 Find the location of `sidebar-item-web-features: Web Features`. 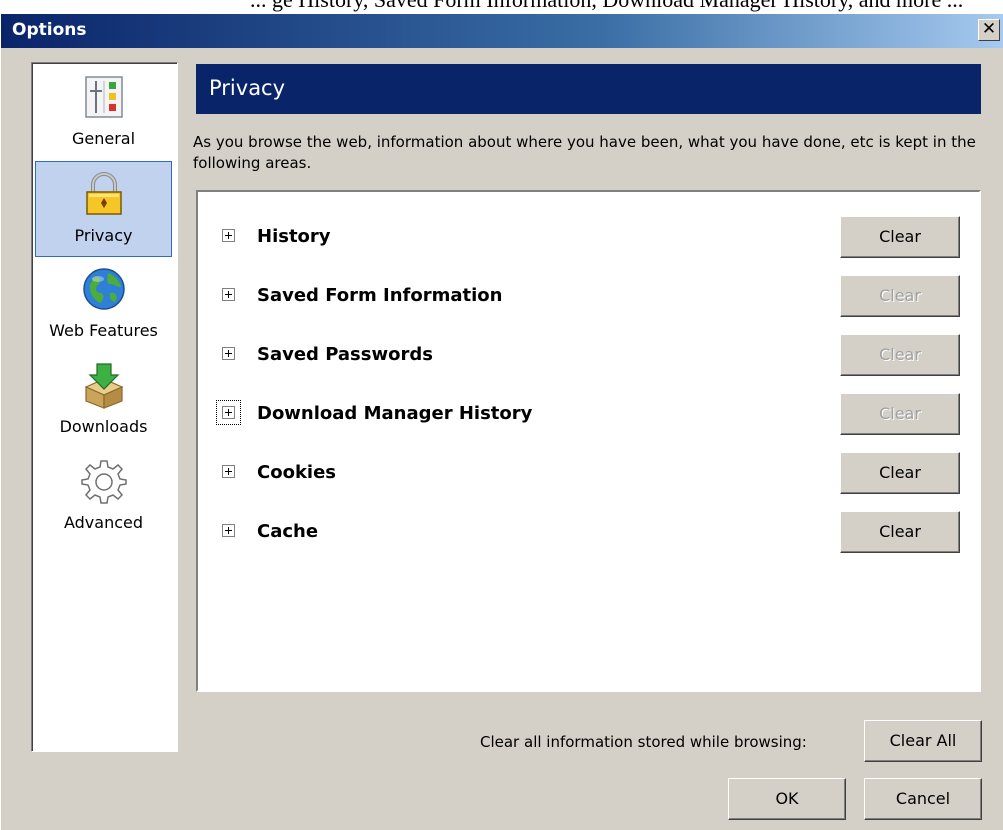

sidebar-item-web-features: Web Features is located at coordinates (103, 305).